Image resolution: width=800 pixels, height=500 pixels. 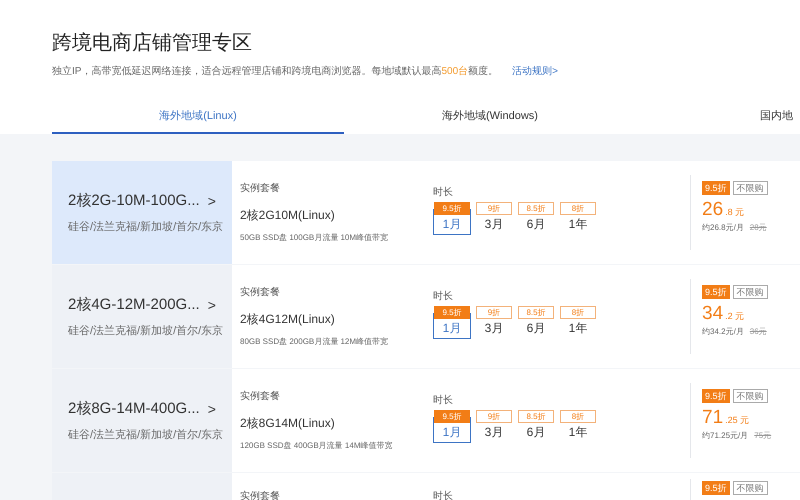 What do you see at coordinates (288, 319) in the screenshot?
I see `package-name: 2核4G12M(Linux)` at bounding box center [288, 319].